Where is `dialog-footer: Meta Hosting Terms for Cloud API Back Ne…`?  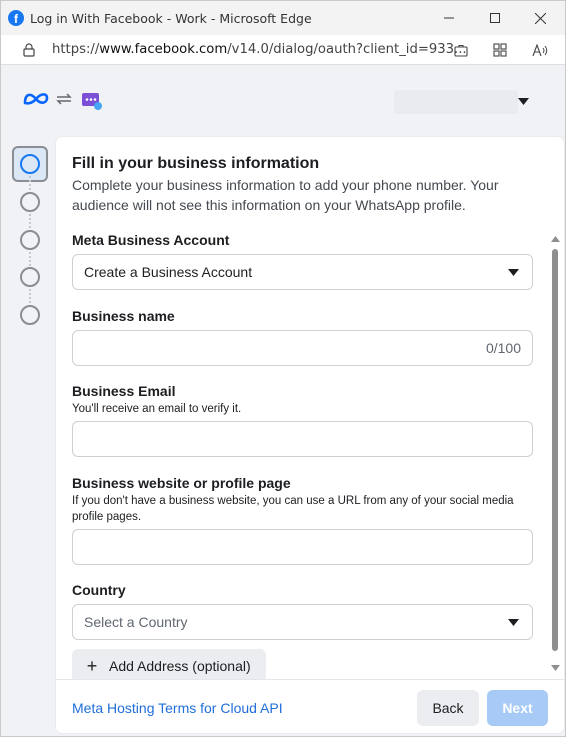 dialog-footer: Meta Hosting Terms for Cloud API Back Ne… is located at coordinates (310, 706).